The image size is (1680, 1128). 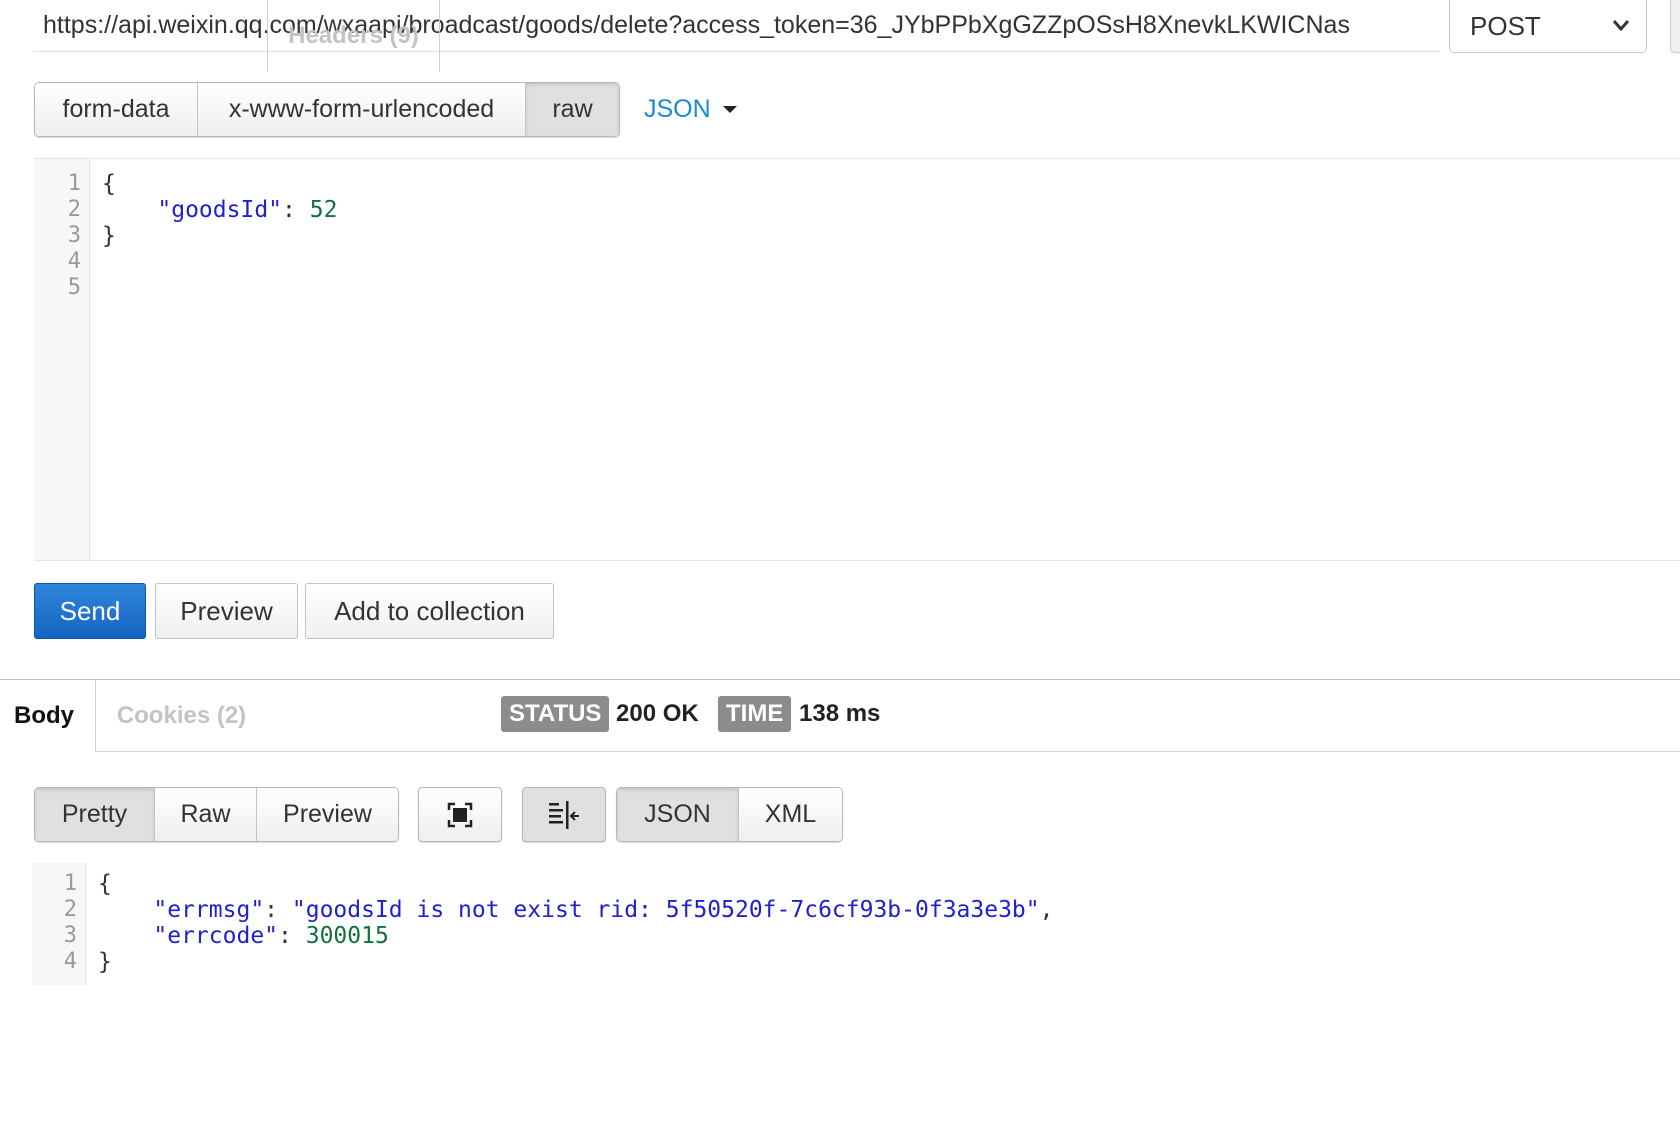 What do you see at coordinates (677, 108) in the screenshot?
I see `body-format-label: JSON` at bounding box center [677, 108].